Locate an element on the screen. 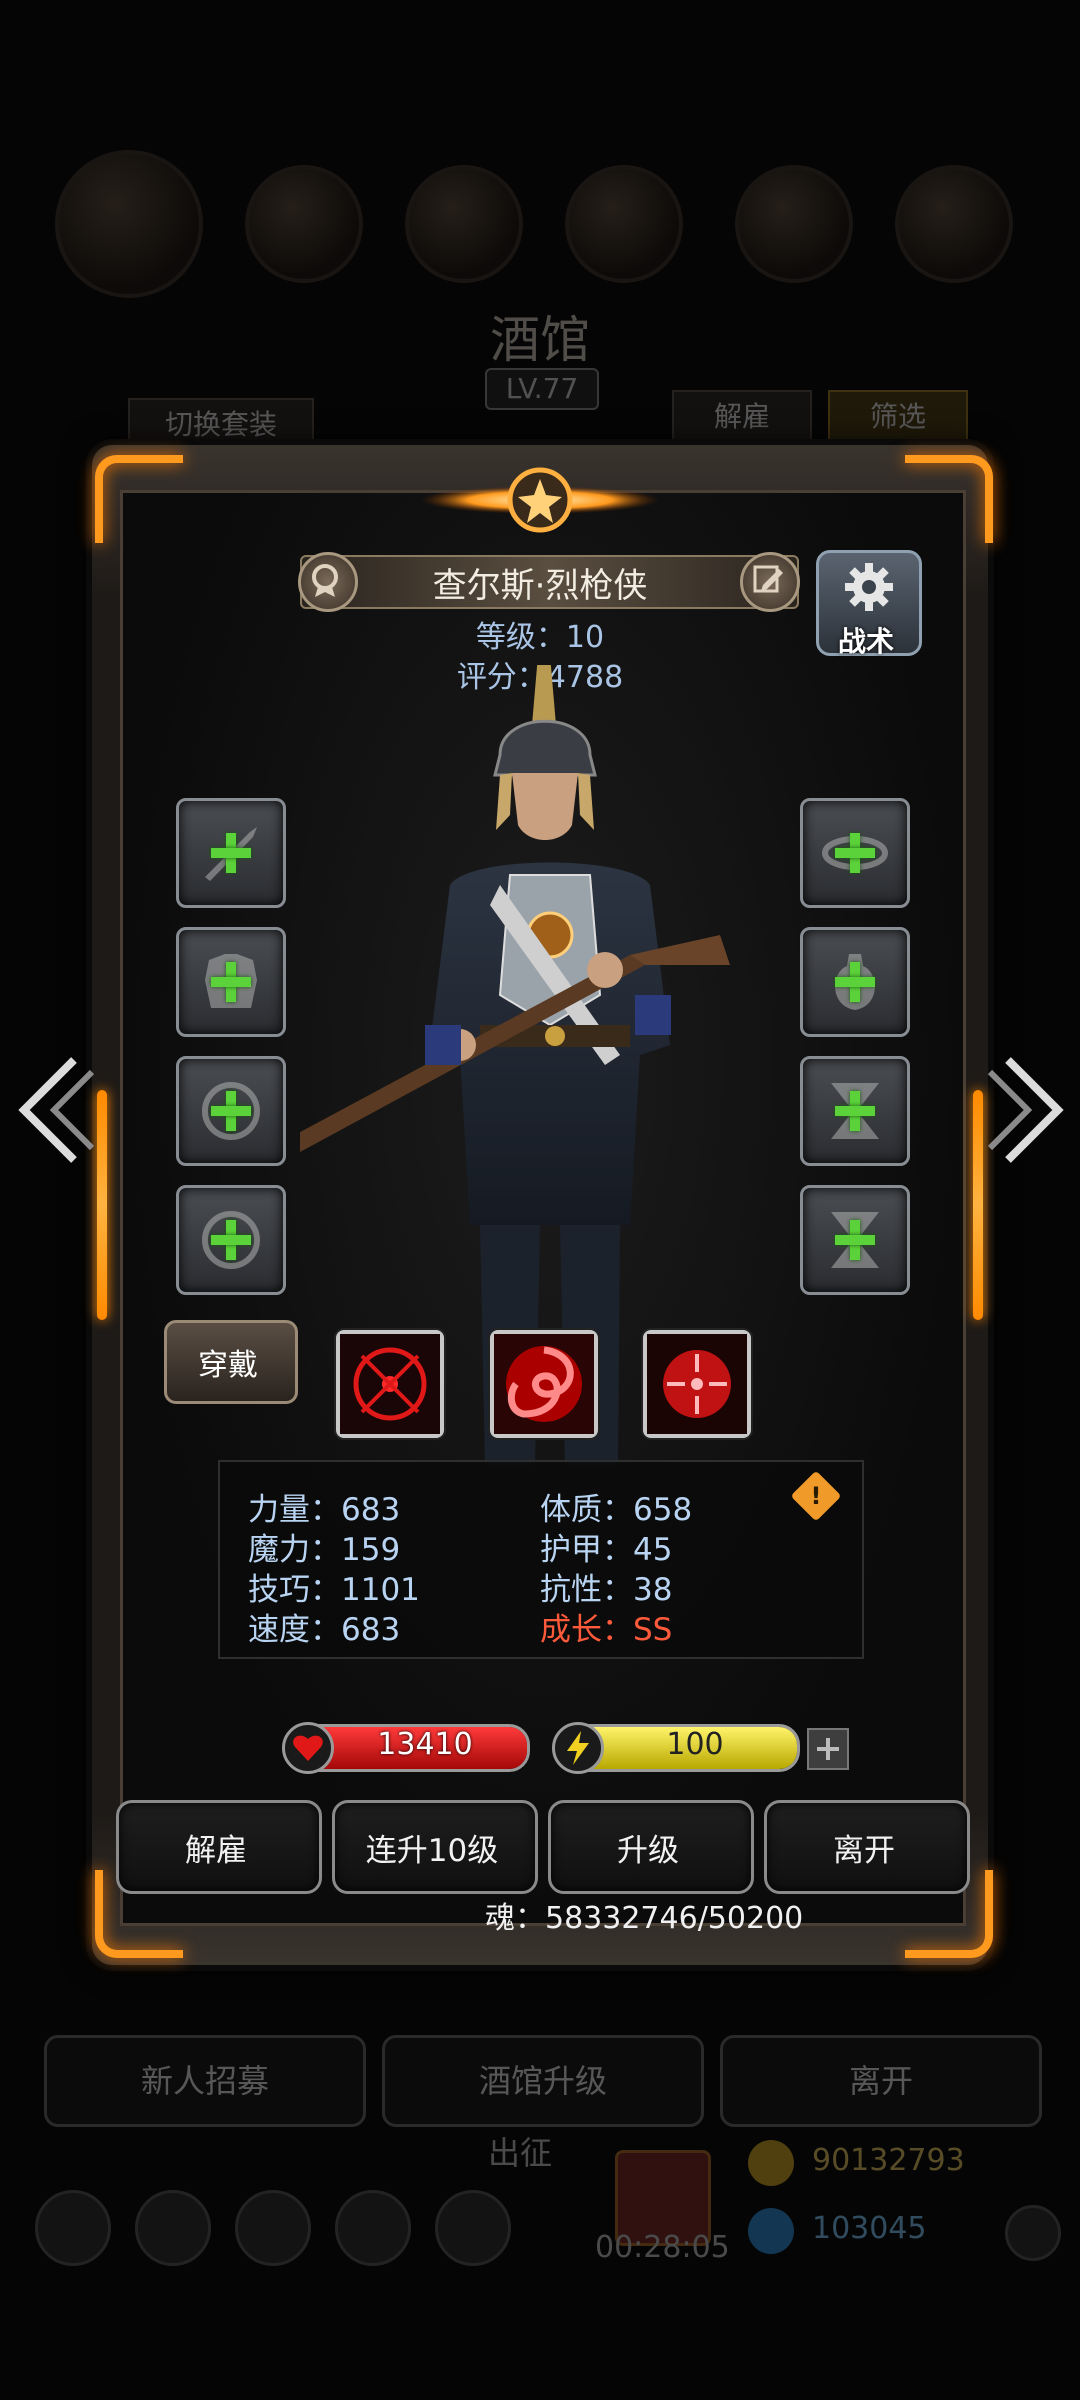 This screenshot has height=2400, width=1080. armor-slot is located at coordinates (231, 982).